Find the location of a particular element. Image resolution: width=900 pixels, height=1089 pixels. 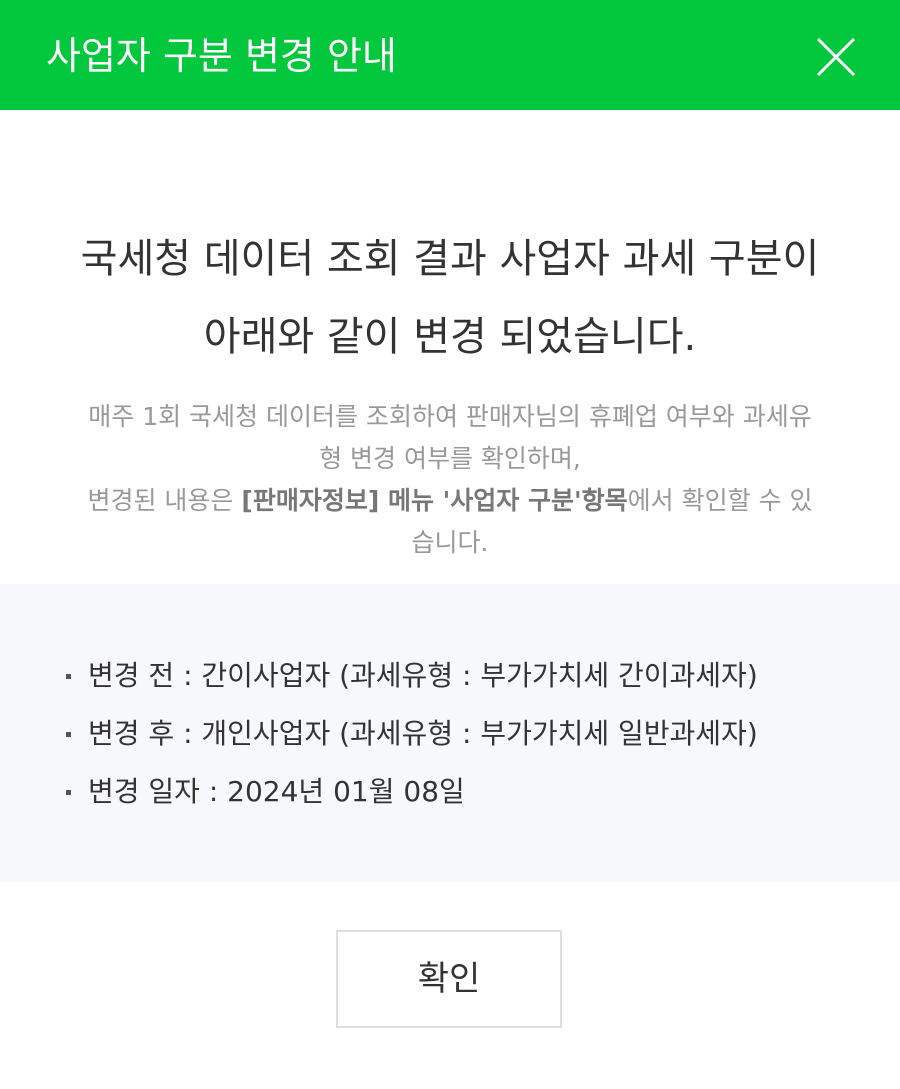

change-before-item: 변경 전 : 간이사업자 (과세유형 : 부가가치세 간이과세자) is located at coordinates (412, 683).